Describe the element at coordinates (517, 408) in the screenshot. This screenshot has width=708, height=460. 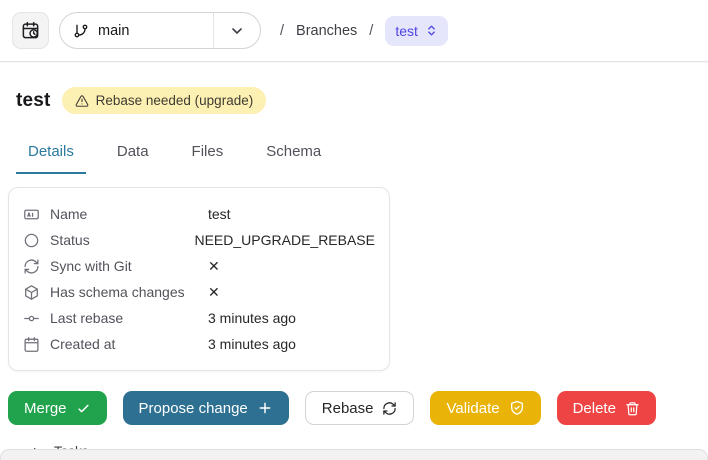
I see `shield-check-icon` at that location.